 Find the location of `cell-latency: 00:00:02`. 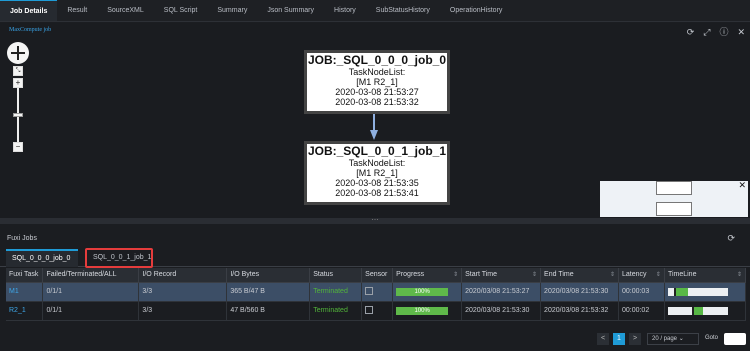

cell-latency: 00:00:02 is located at coordinates (641, 311).